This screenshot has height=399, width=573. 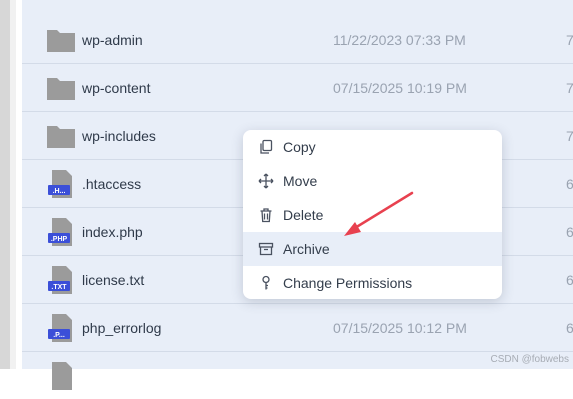 I want to click on file-name: wp-content, so click(x=116, y=88).